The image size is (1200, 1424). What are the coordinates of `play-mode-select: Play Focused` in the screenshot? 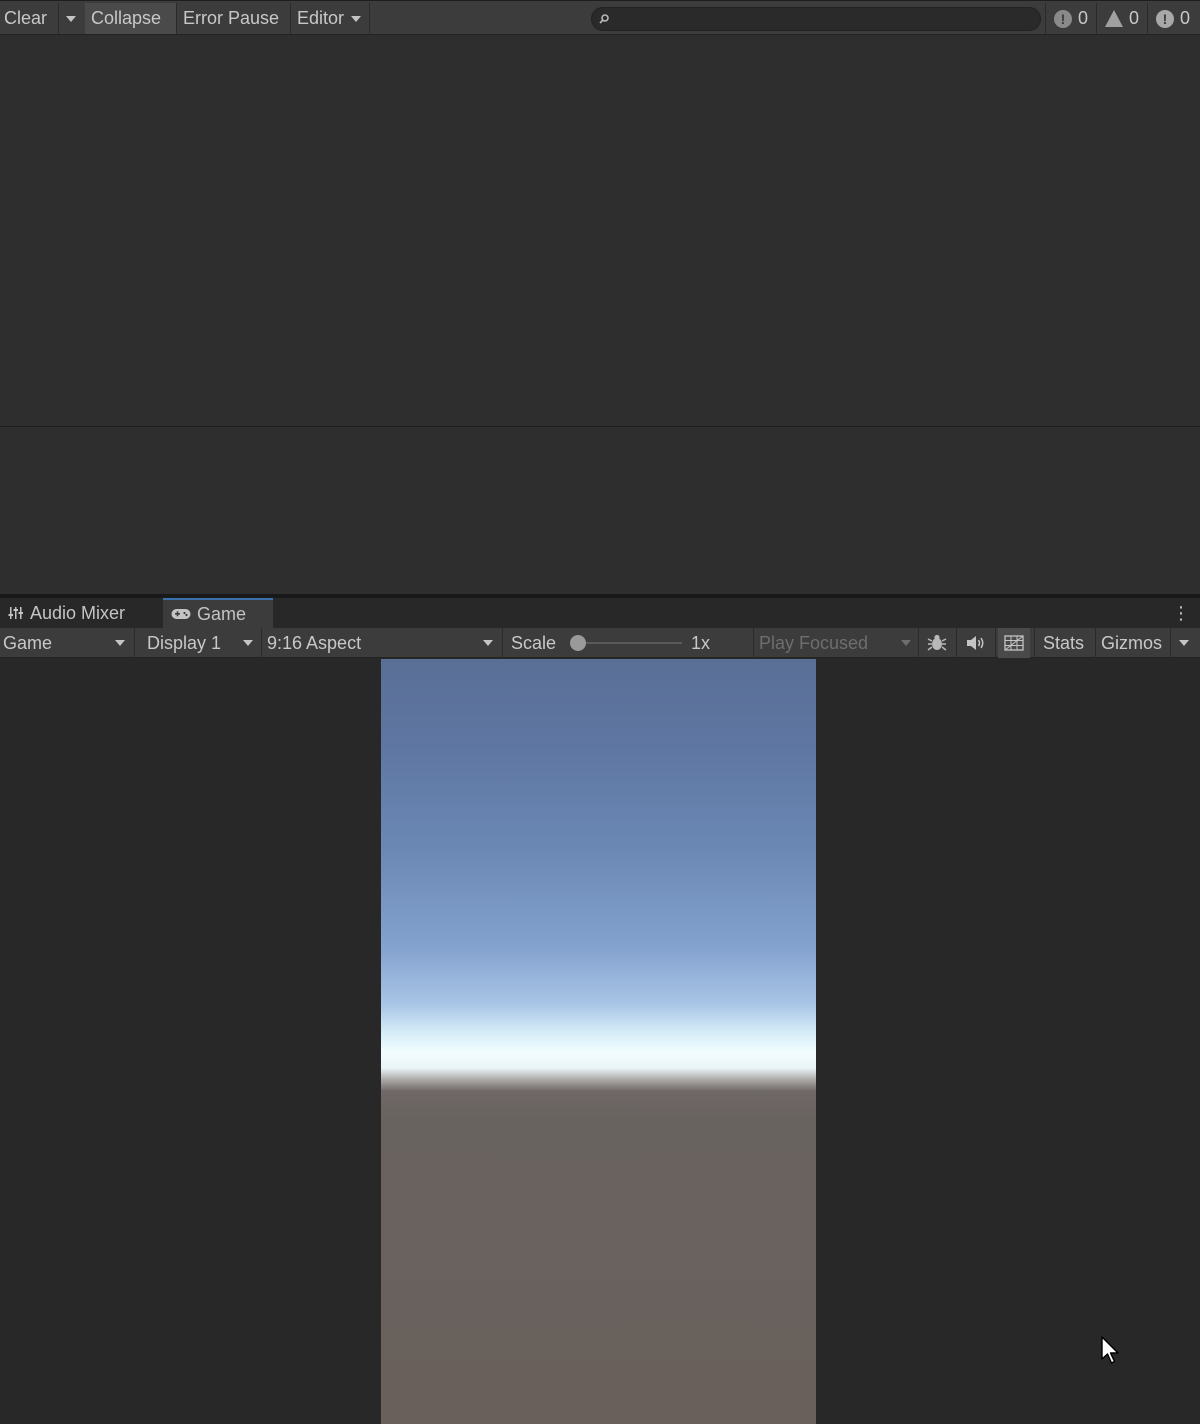 It's located at (836, 643).